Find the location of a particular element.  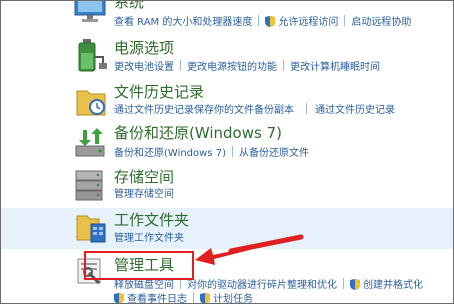

item-storage-spaces: 存储空间 管理存储空间 is located at coordinates (227, 186).